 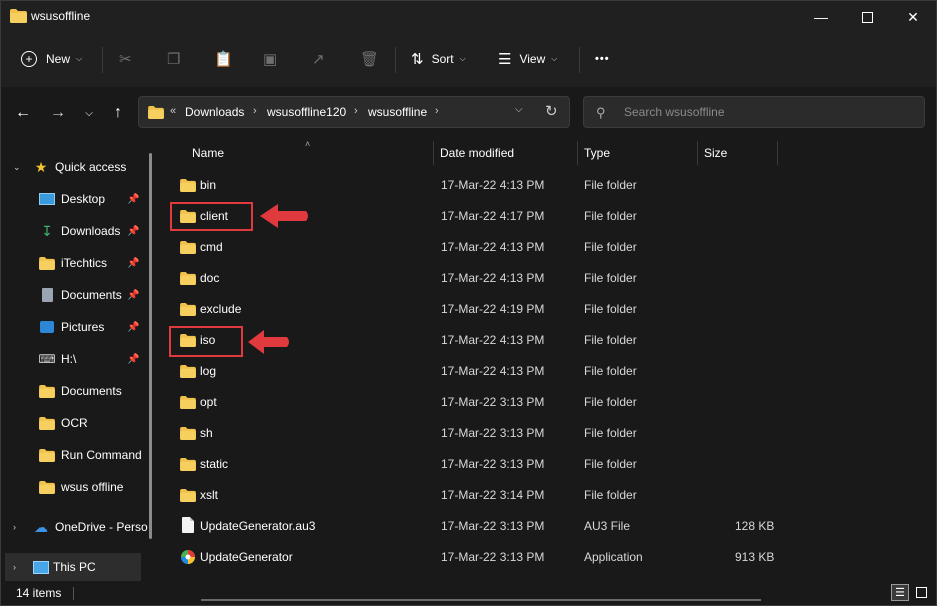 I want to click on cut-button: ✂, so click(x=125, y=59).